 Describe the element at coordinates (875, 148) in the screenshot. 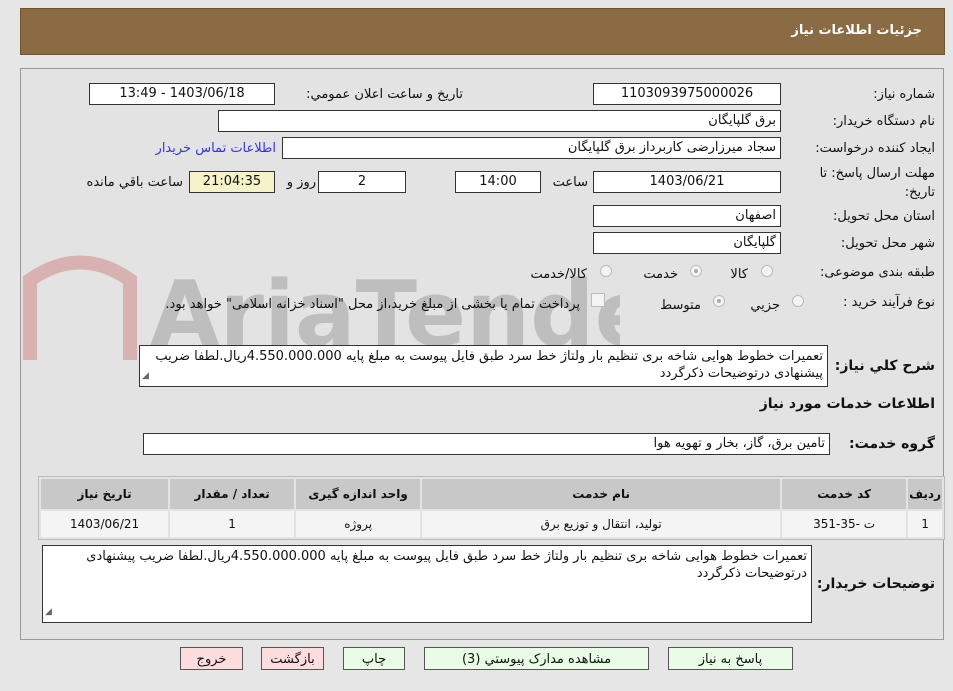

I see `creator-label: ایجاد کننده درخواست:` at that location.